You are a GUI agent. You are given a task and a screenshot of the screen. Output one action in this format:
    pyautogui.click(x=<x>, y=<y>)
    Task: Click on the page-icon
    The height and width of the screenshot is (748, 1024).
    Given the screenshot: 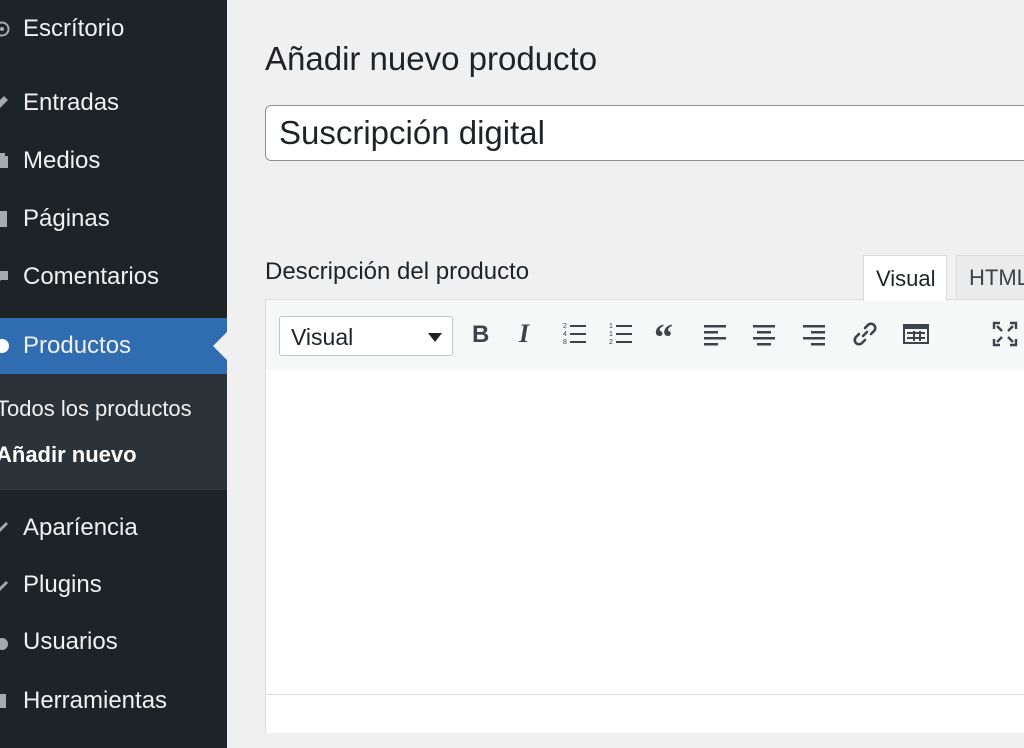 What is the action you would take?
    pyautogui.click(x=5, y=219)
    